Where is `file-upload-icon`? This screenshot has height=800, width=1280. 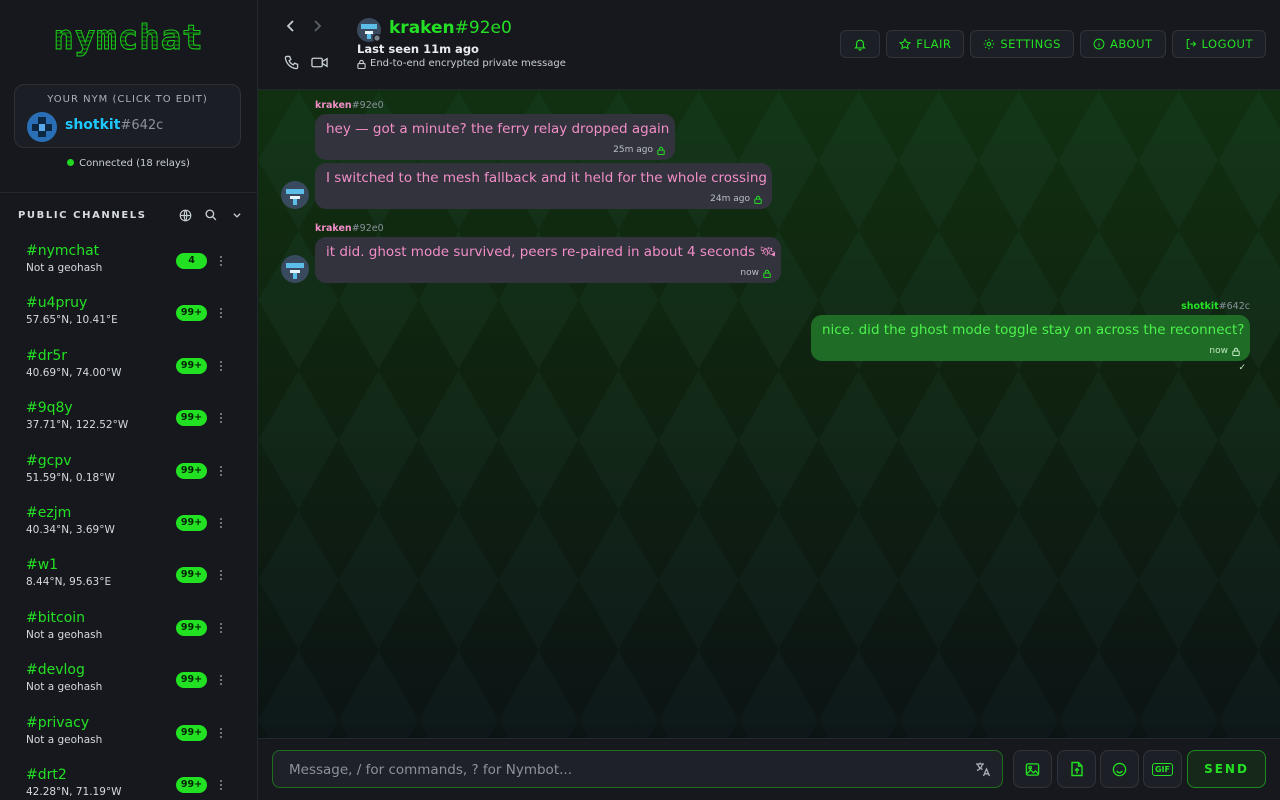 file-upload-icon is located at coordinates (1076, 769).